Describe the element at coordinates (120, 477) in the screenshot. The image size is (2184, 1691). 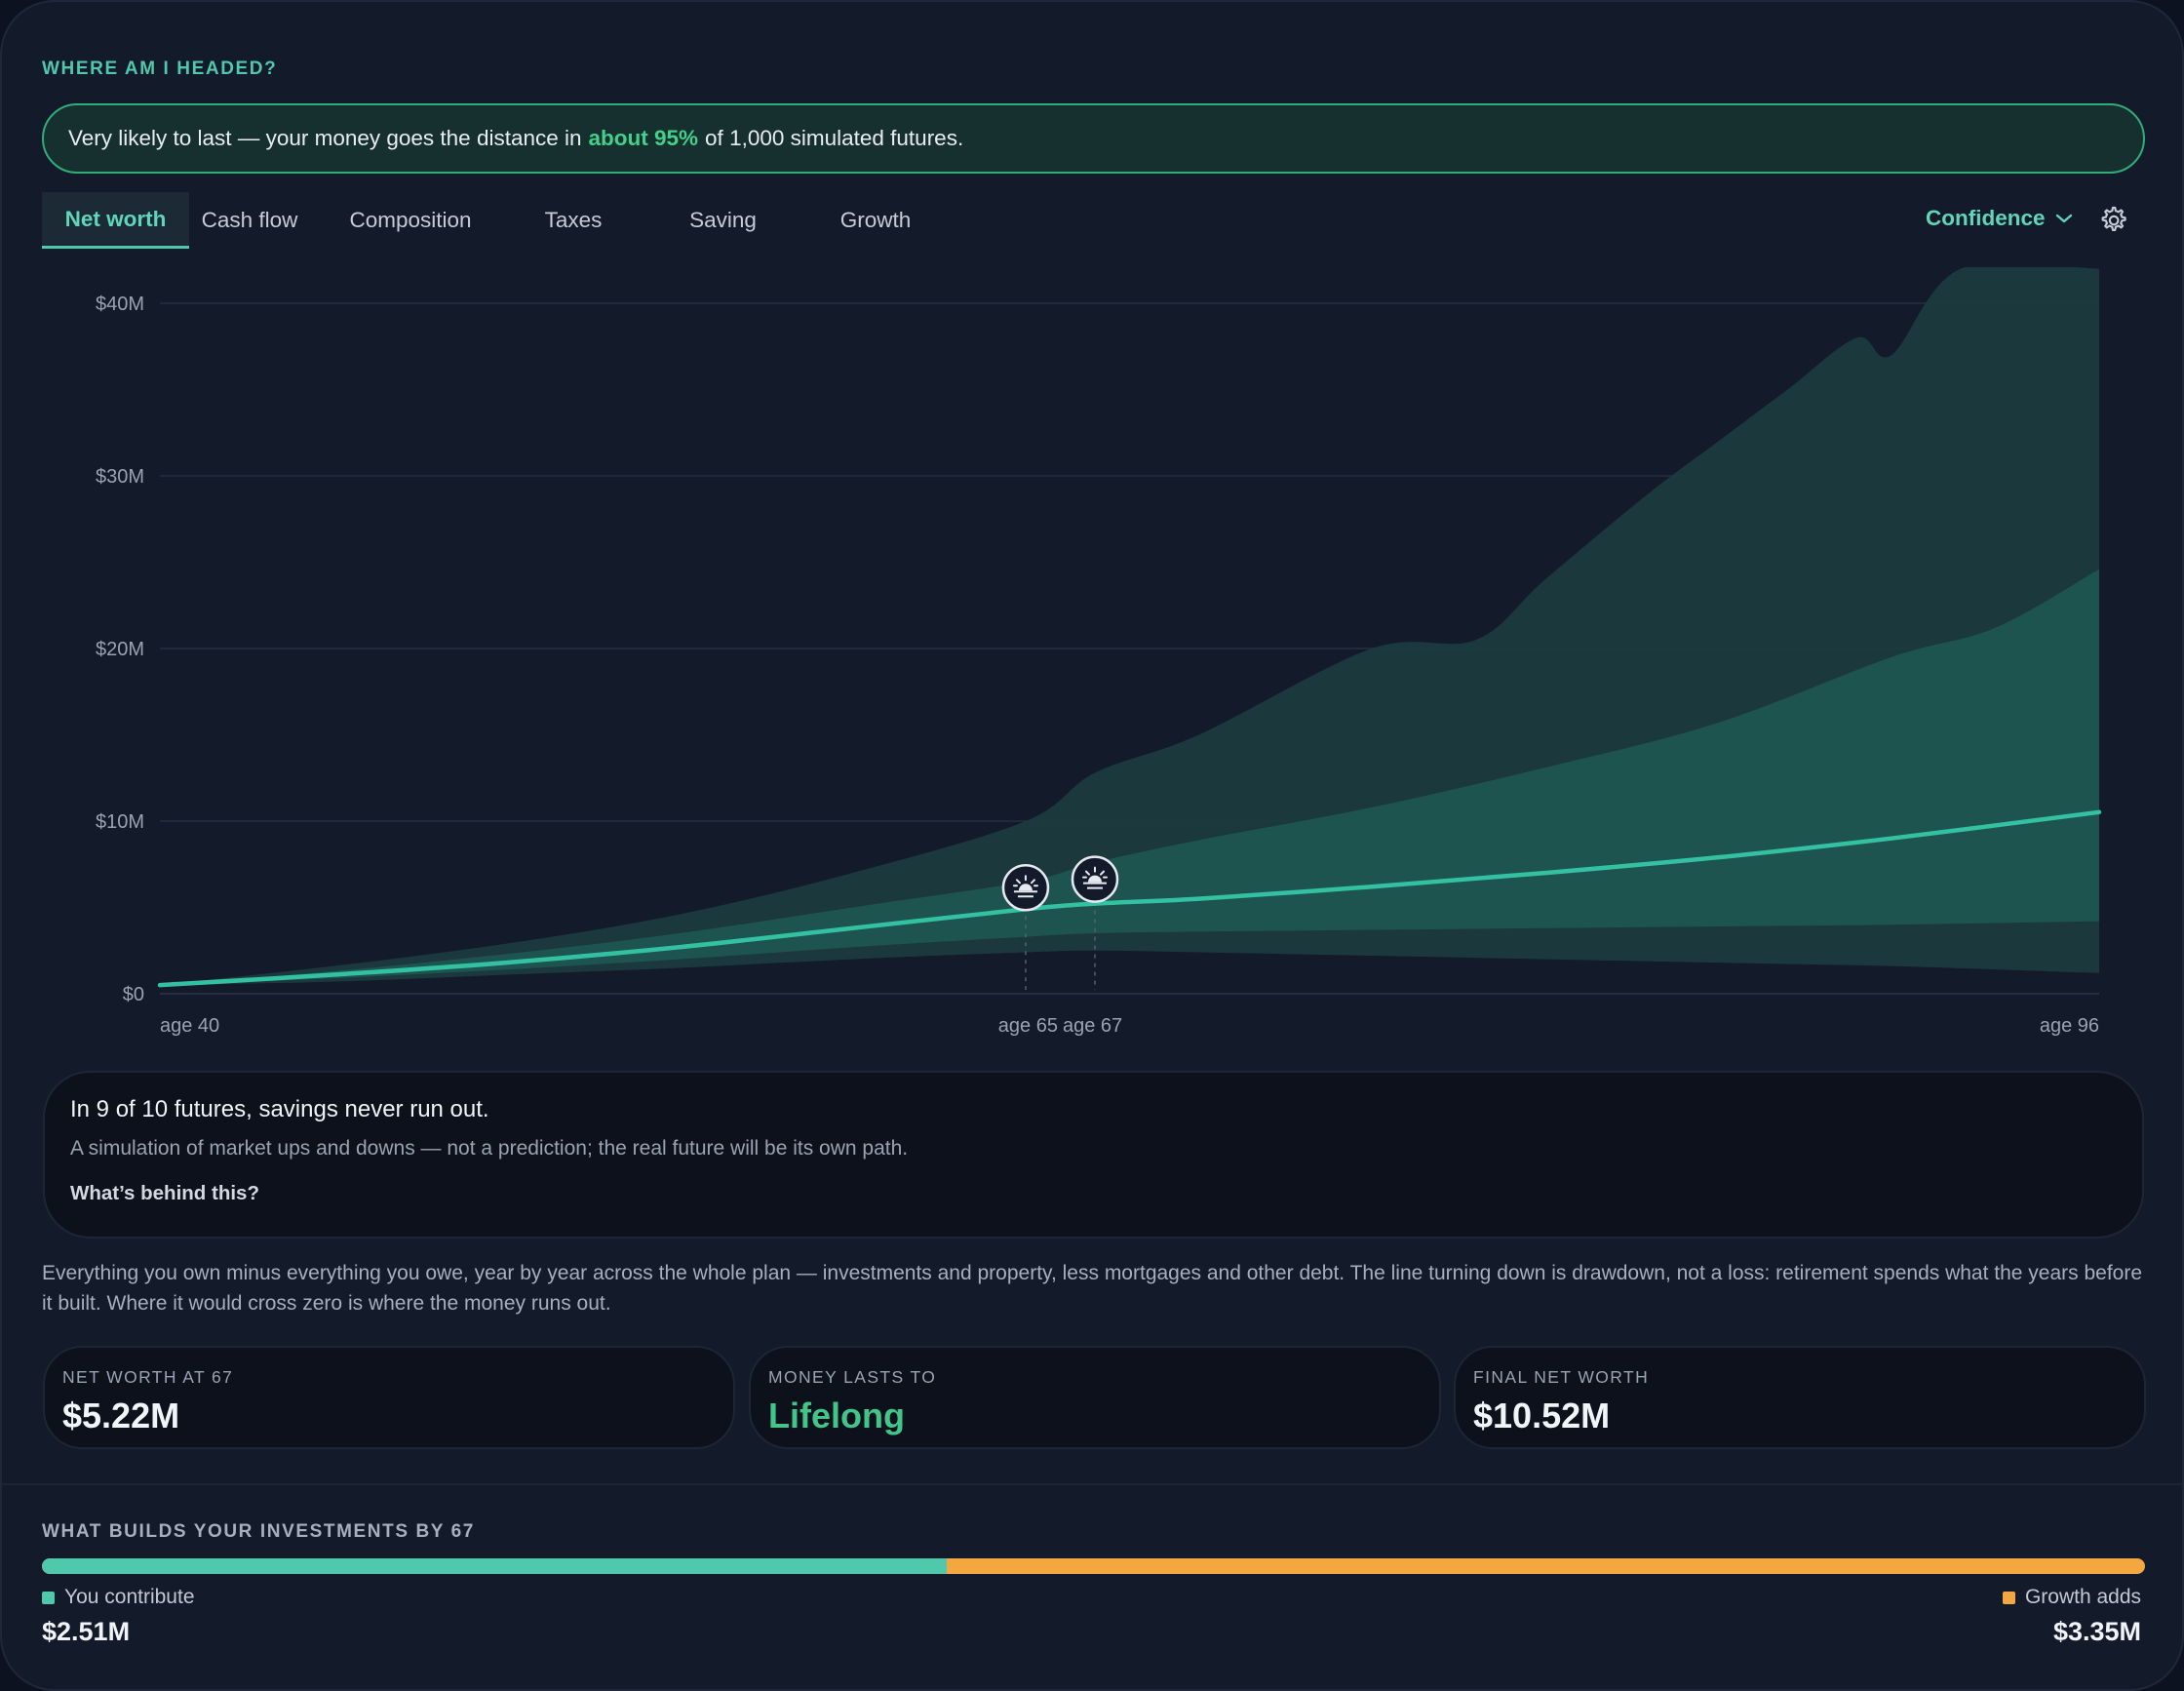
I see `y-tick-label: $30M` at that location.